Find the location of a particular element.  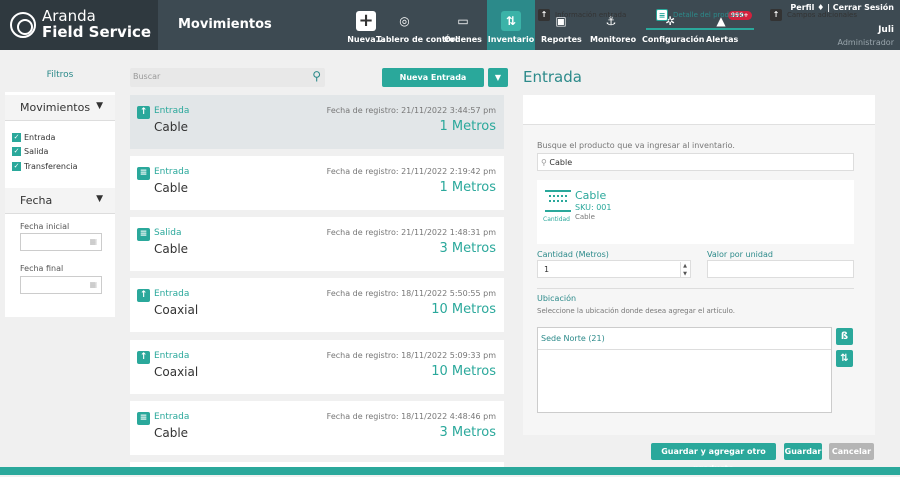

dashboard-icon: ◎ is located at coordinates (404, 21).